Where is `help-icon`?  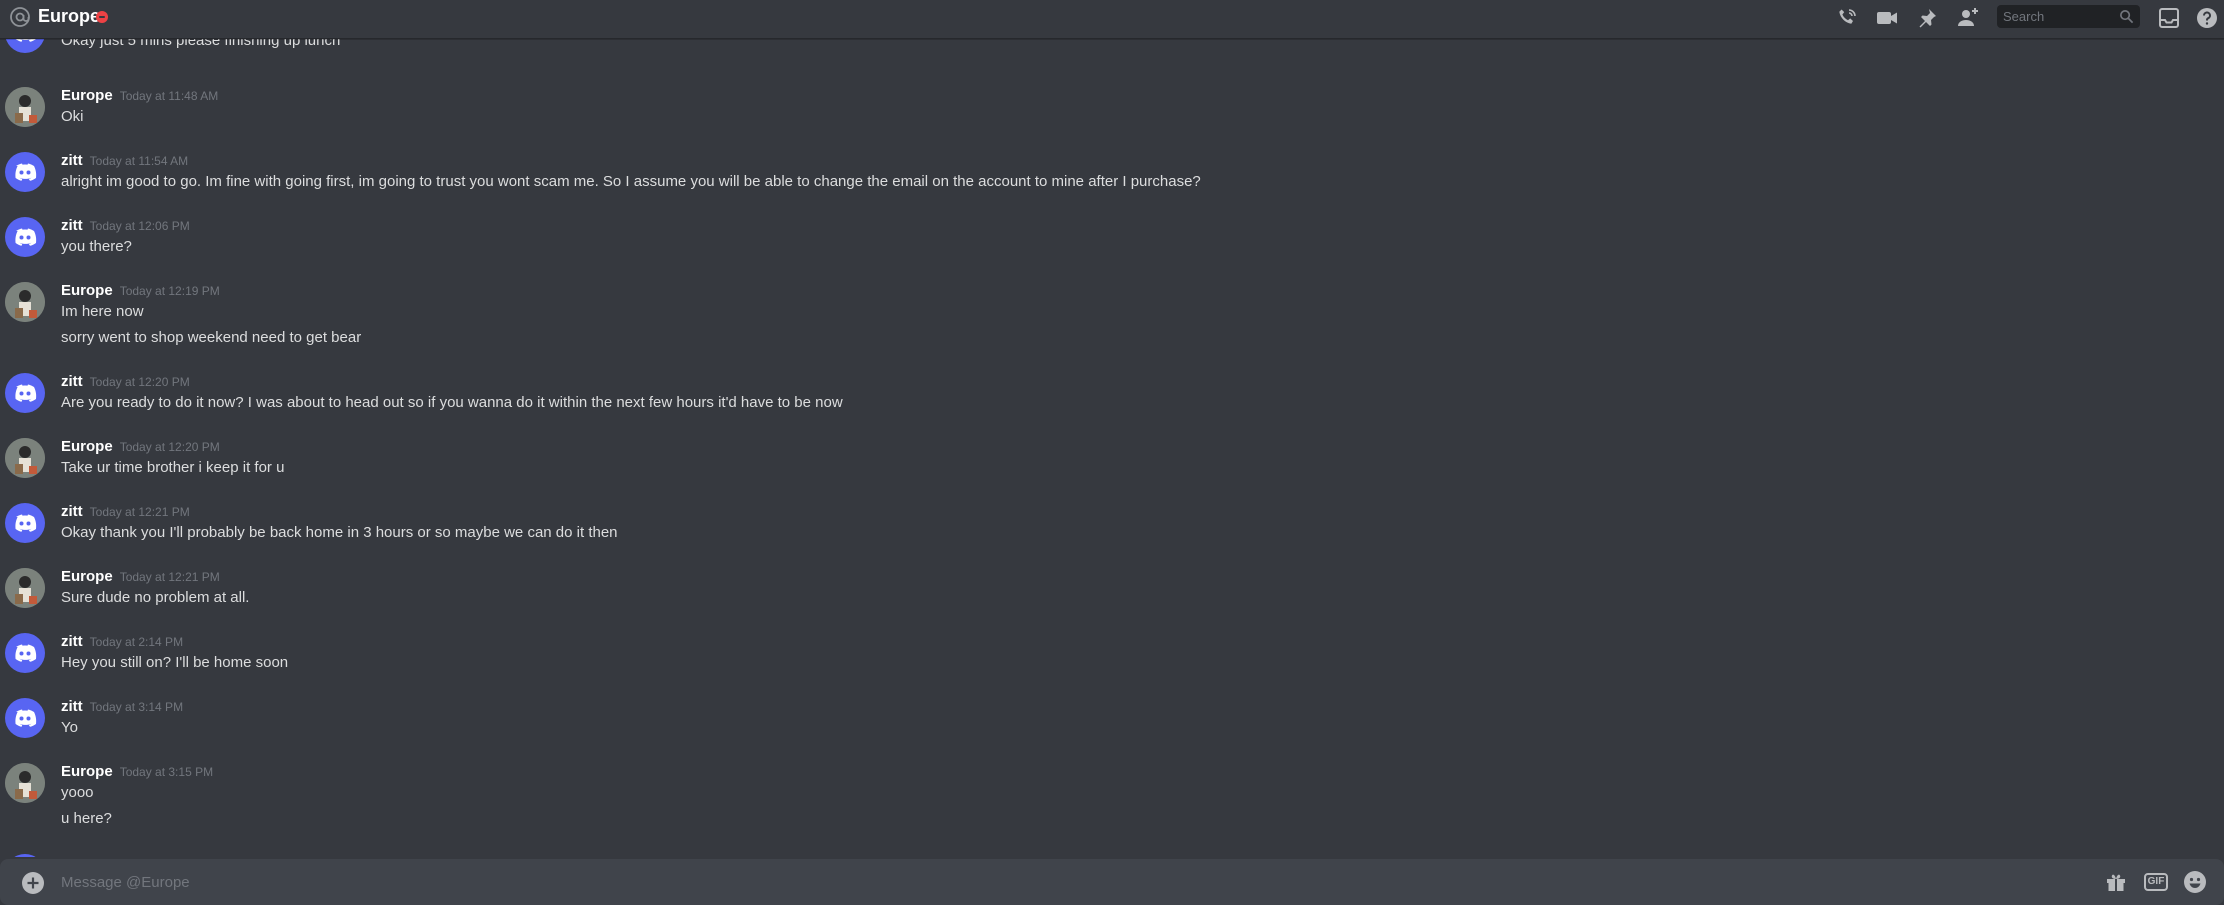 help-icon is located at coordinates (2207, 18).